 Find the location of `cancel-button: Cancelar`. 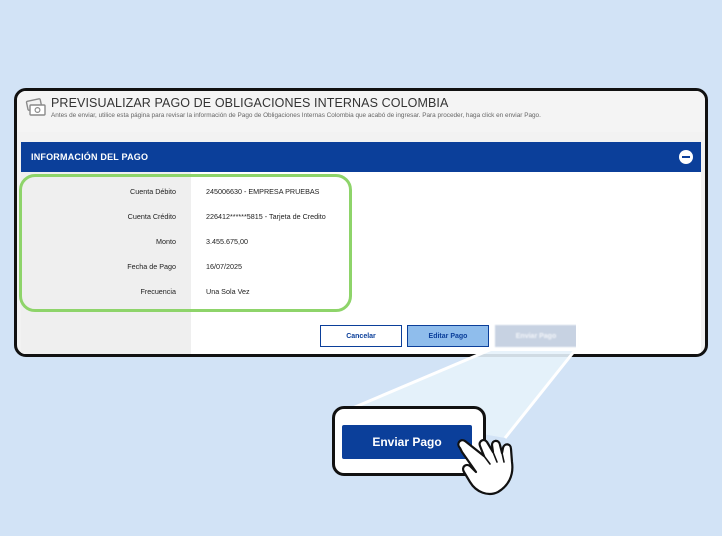

cancel-button: Cancelar is located at coordinates (361, 336).